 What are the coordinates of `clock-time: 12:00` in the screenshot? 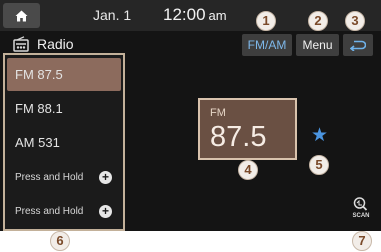 It's located at (184, 14).